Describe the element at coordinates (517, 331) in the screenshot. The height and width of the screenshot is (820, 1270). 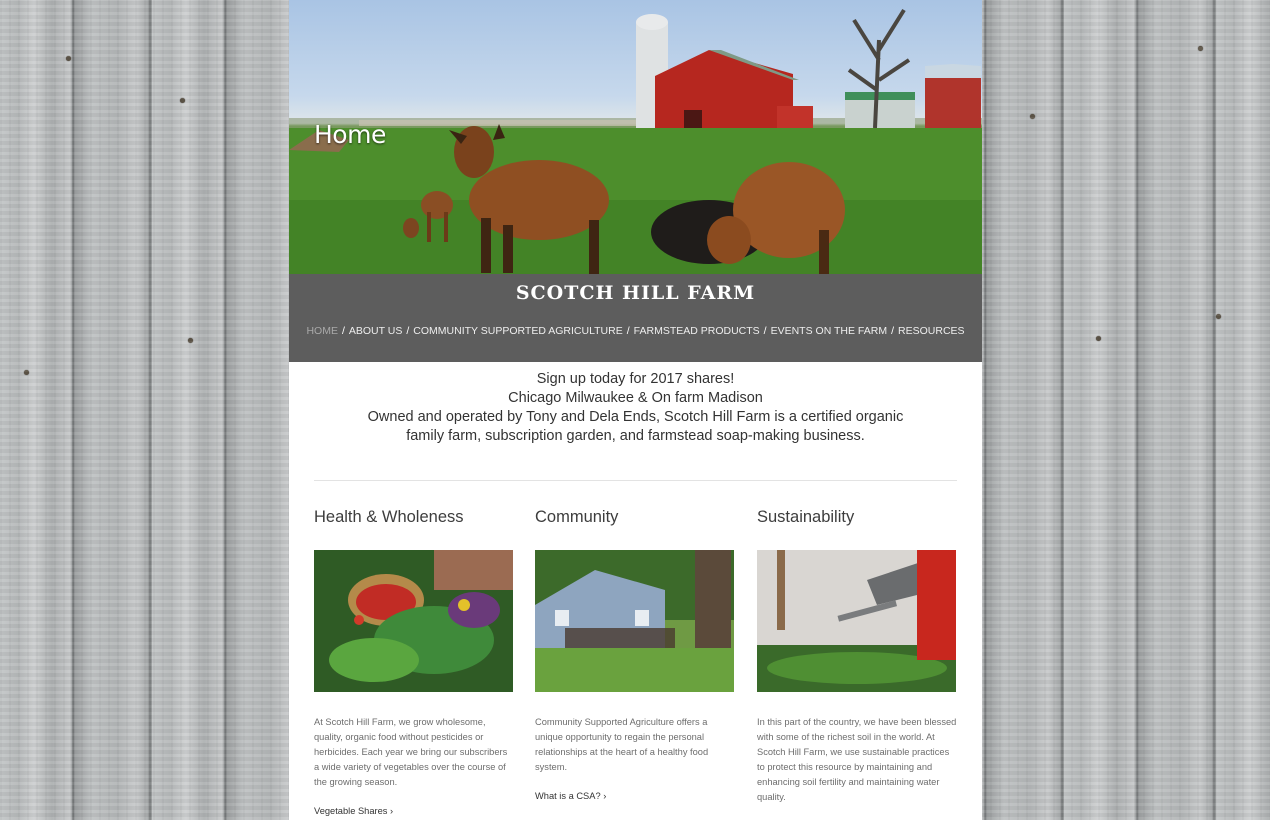
I see `nav-item-csa: COMMUNITY SUPPORTED AGRICULTURE` at that location.